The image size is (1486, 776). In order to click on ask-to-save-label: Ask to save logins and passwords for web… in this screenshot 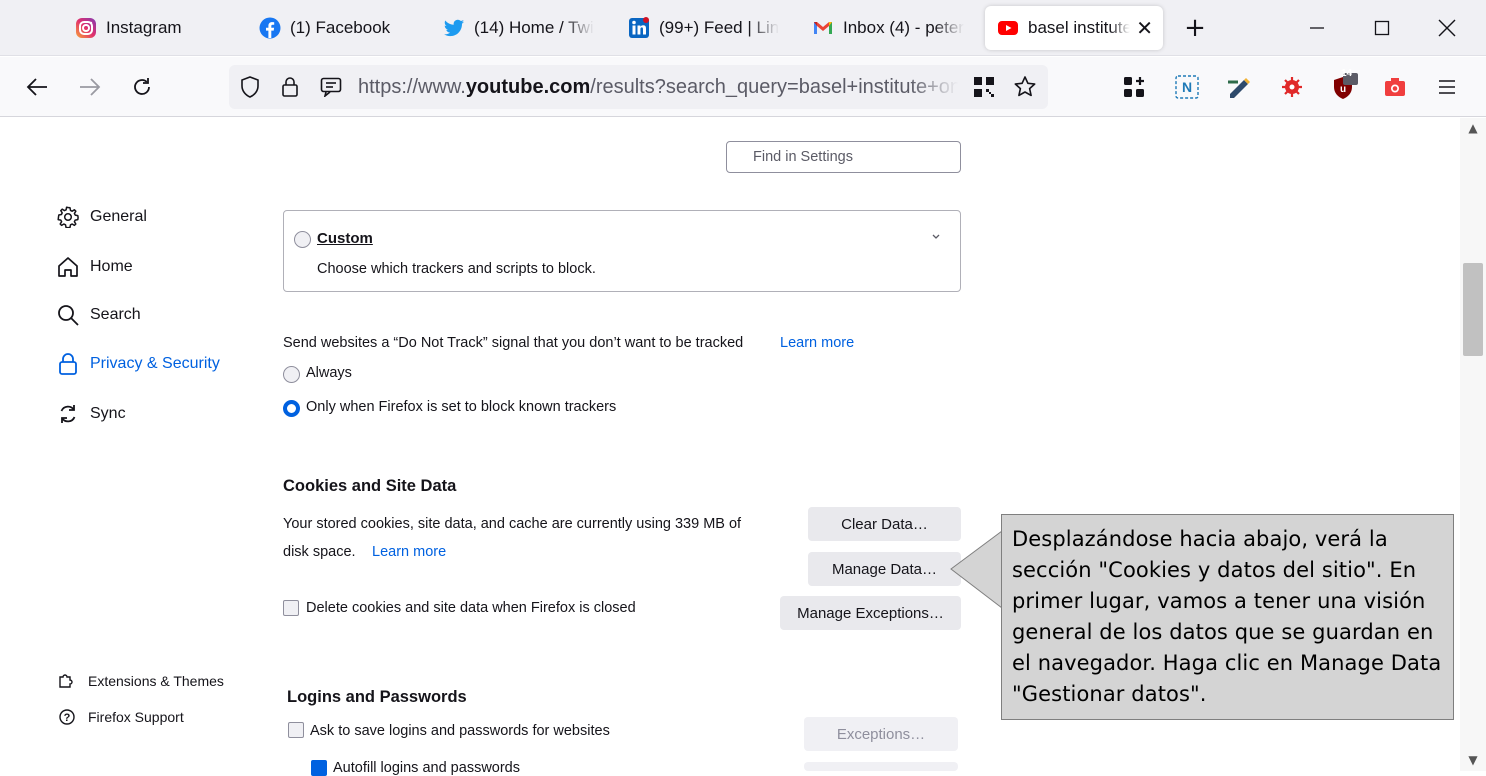, I will do `click(460, 731)`.